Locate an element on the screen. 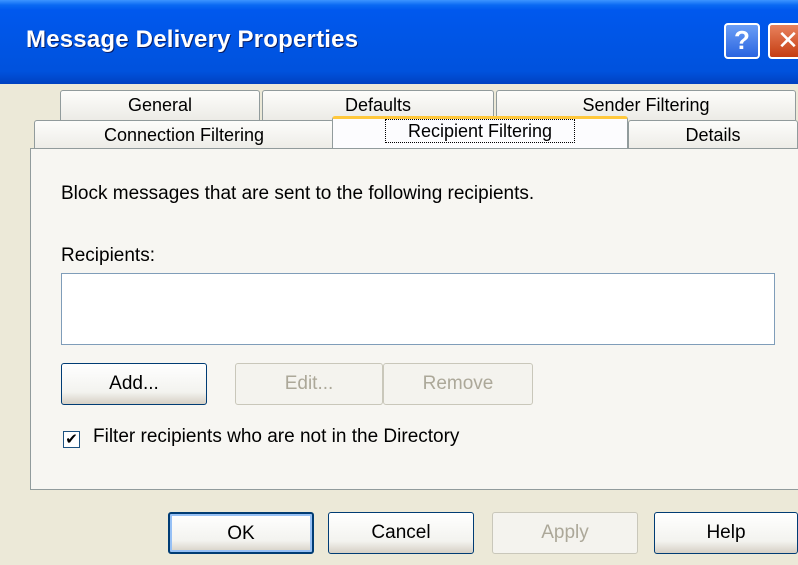 The height and width of the screenshot is (565, 798). title-bar: Message Delivery Properties ? ✕ is located at coordinates (399, 42).